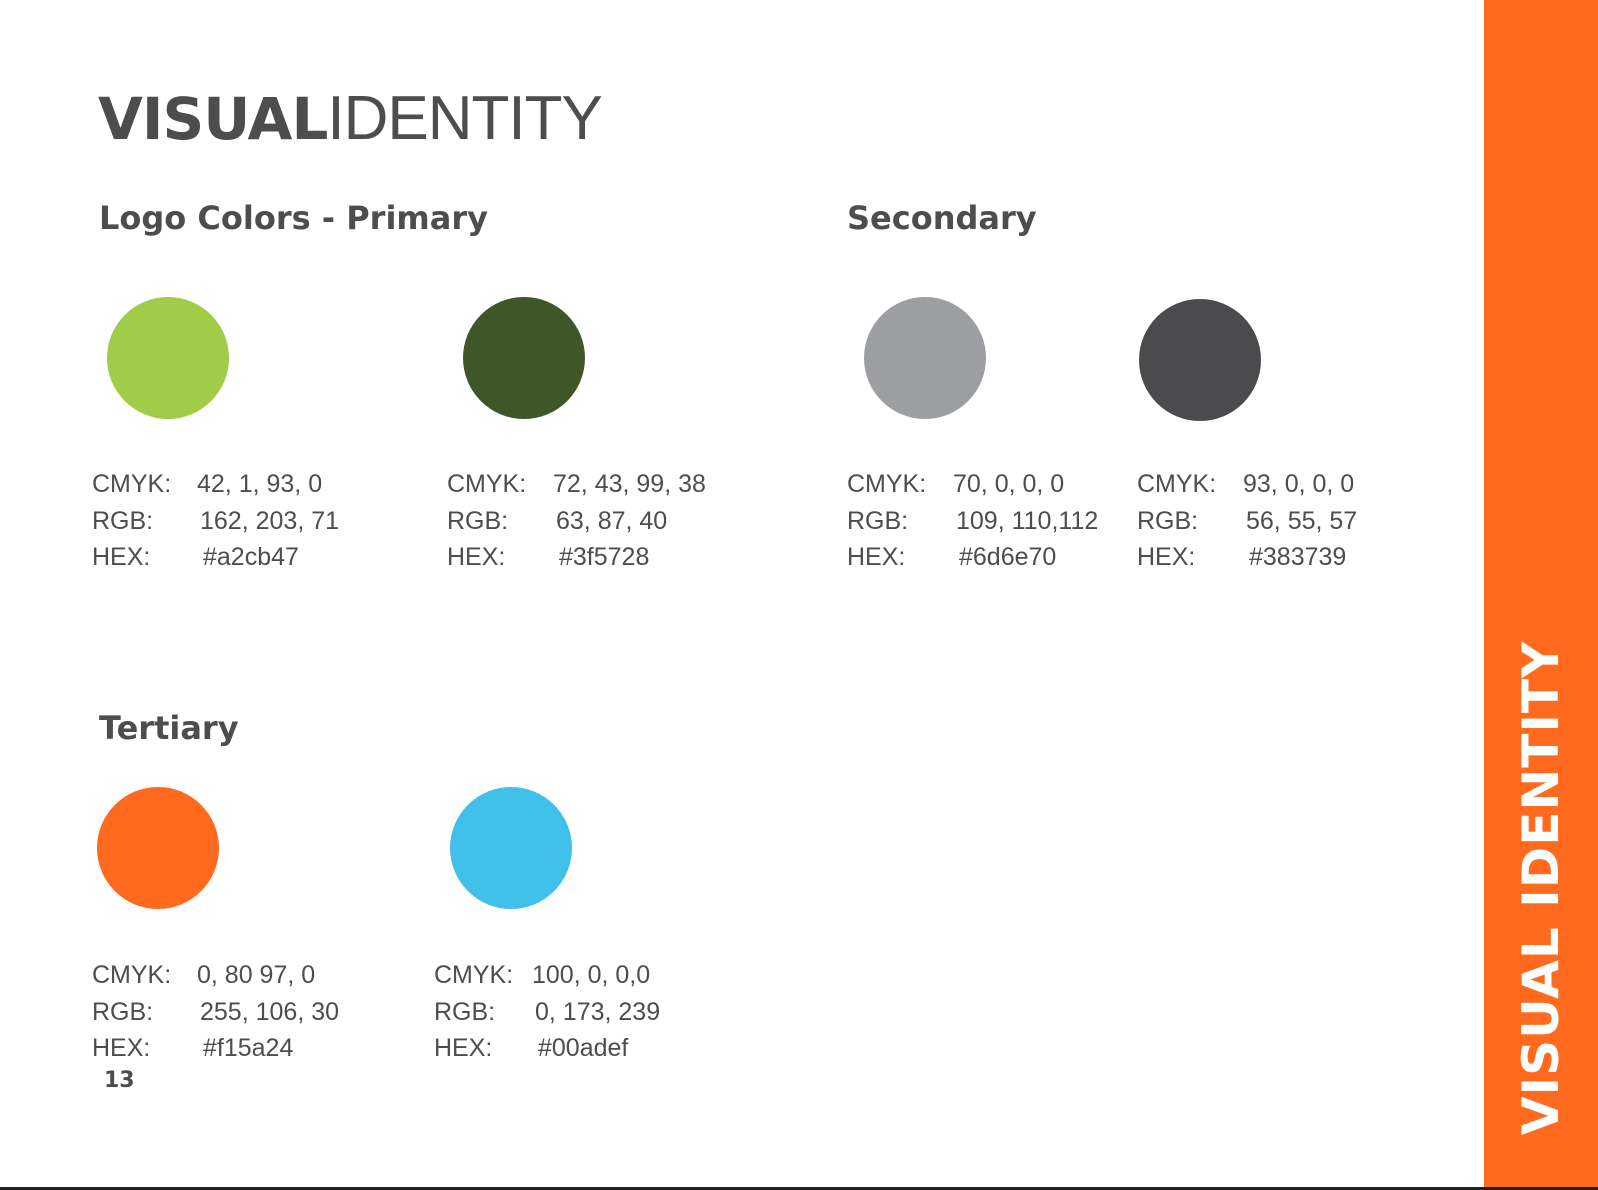 The width and height of the screenshot is (1598, 1190). I want to click on spec-row-rgb: RGB: 56, 55, 57, so click(1267, 521).